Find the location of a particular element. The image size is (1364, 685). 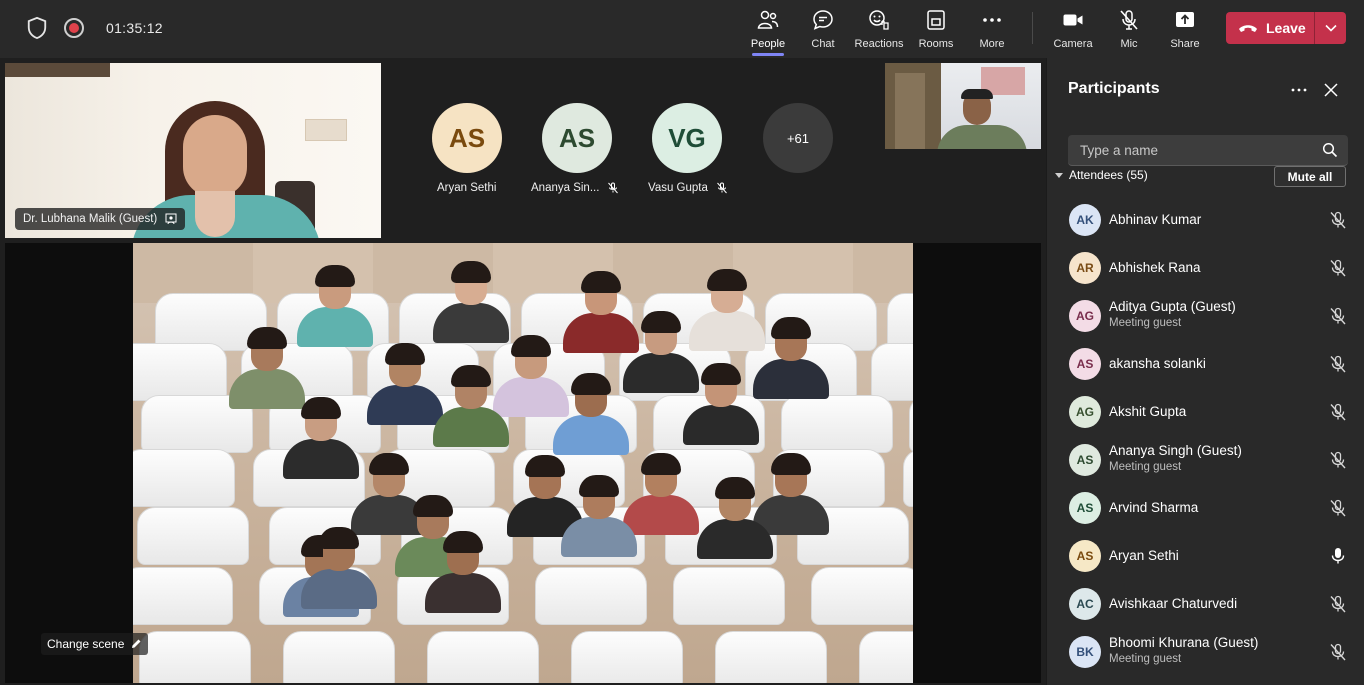

participant-name: Aditya Gupta (Guest) is located at coordinates (1172, 306).